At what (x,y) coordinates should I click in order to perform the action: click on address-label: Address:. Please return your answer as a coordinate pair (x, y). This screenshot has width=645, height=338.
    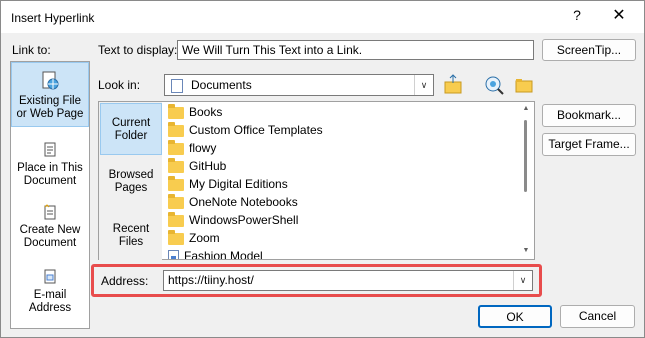
    Looking at the image, I should click on (125, 281).